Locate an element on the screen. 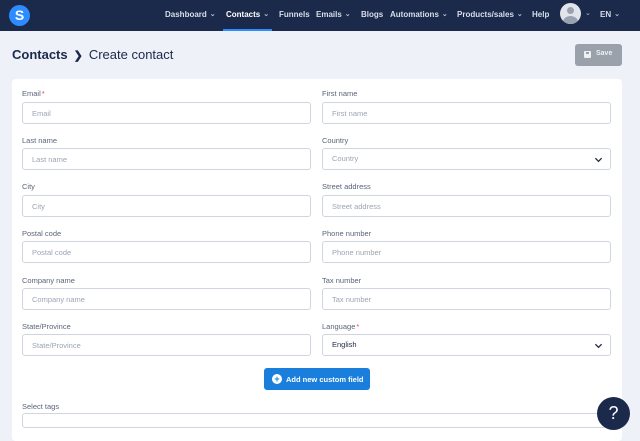  country-select: Country is located at coordinates (466, 159).